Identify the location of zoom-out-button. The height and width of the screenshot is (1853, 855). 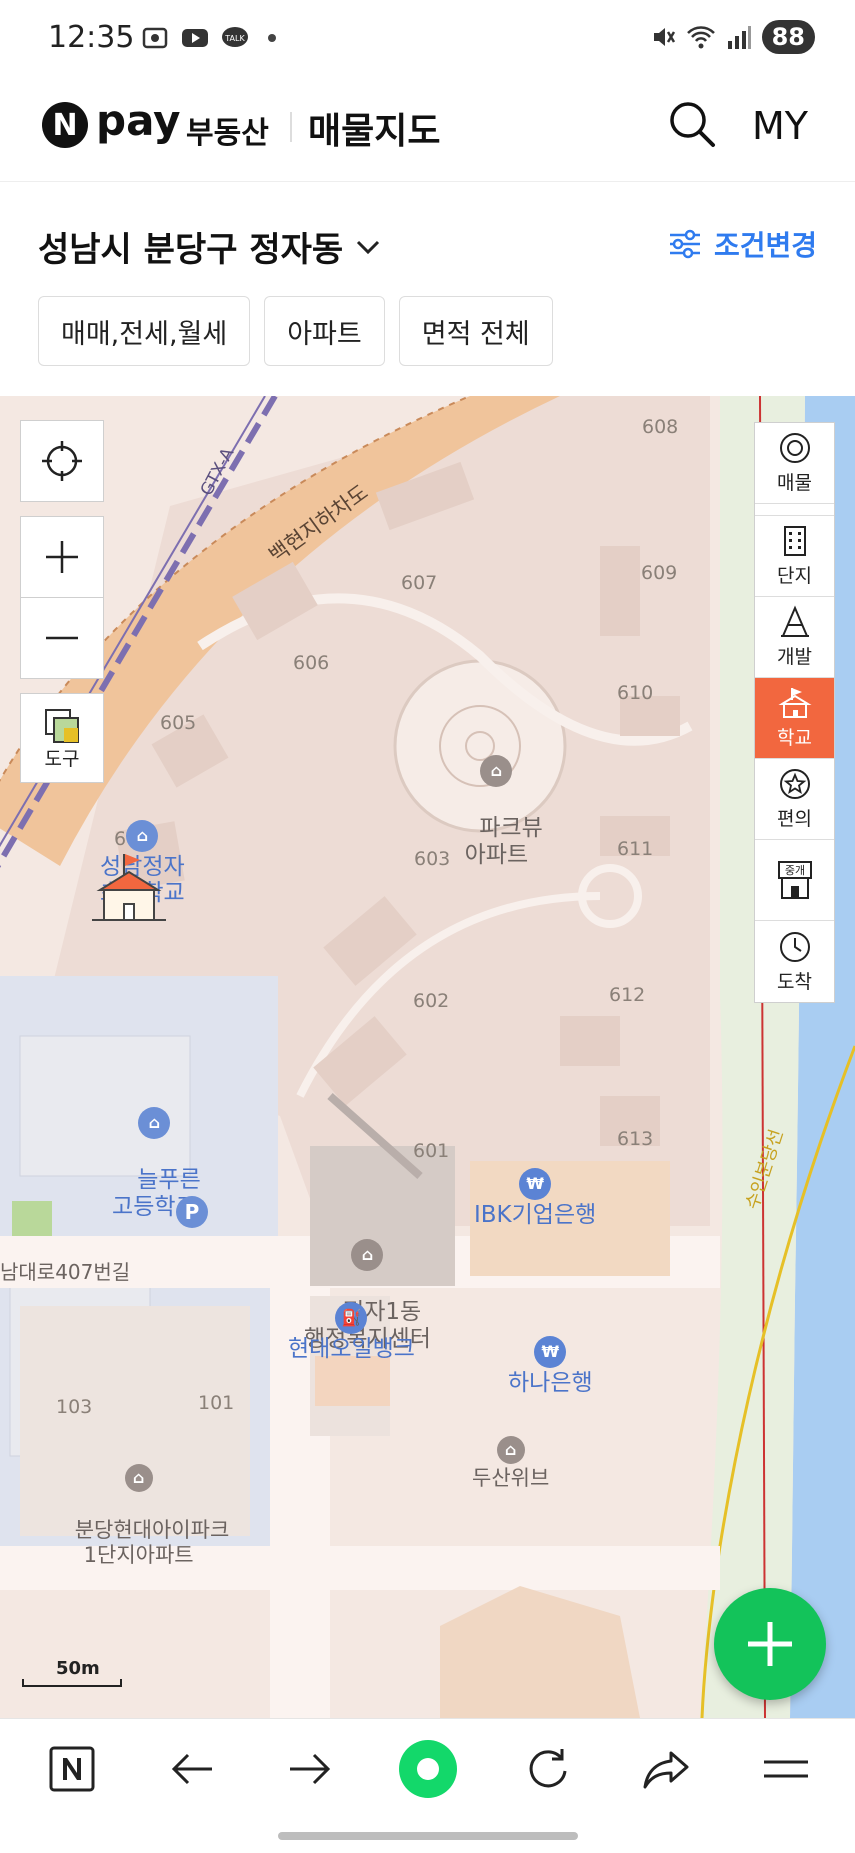
(62, 638).